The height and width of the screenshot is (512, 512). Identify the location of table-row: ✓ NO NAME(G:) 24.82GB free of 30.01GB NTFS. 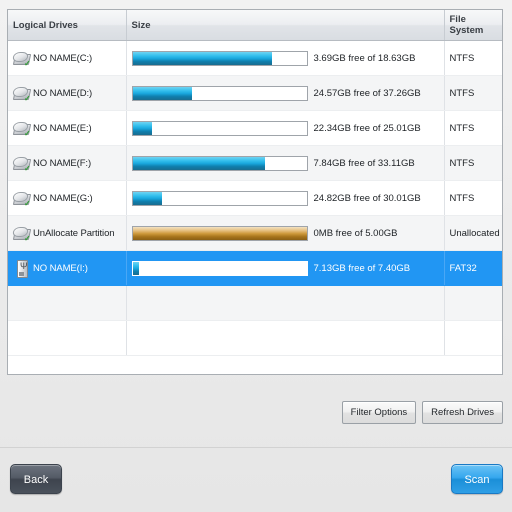
(255, 198).